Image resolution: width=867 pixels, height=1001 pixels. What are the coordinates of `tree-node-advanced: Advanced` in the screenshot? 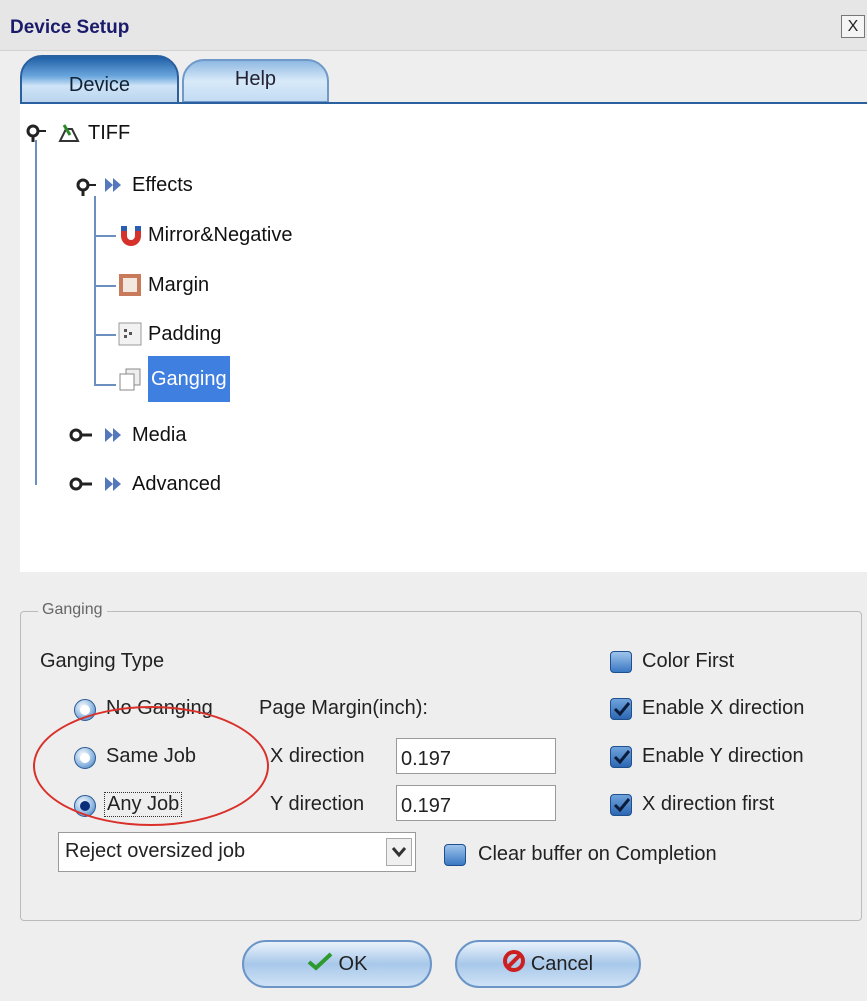 It's located at (161, 484).